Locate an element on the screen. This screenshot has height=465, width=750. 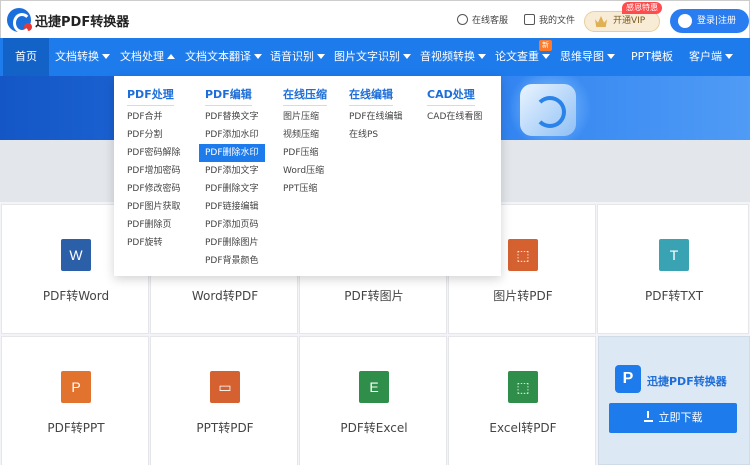
menu-item-pdf-add-watermark: PDF添加水印 is located at coordinates (232, 135).